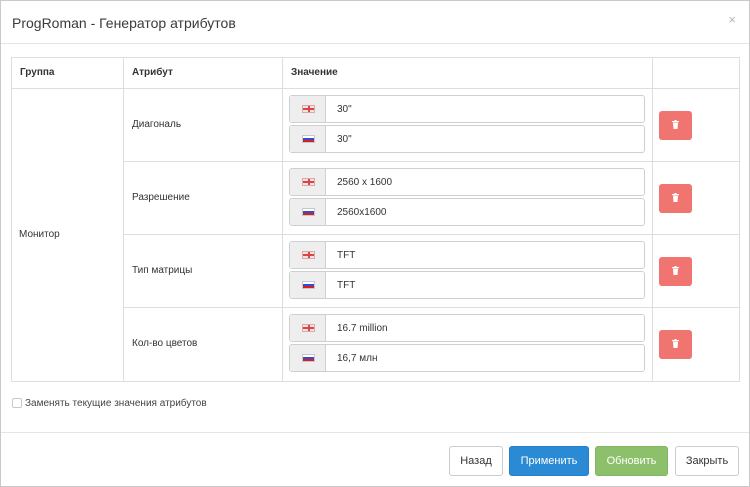  Describe the element at coordinates (68, 73) in the screenshot. I see `column-header-group: Группа` at that location.